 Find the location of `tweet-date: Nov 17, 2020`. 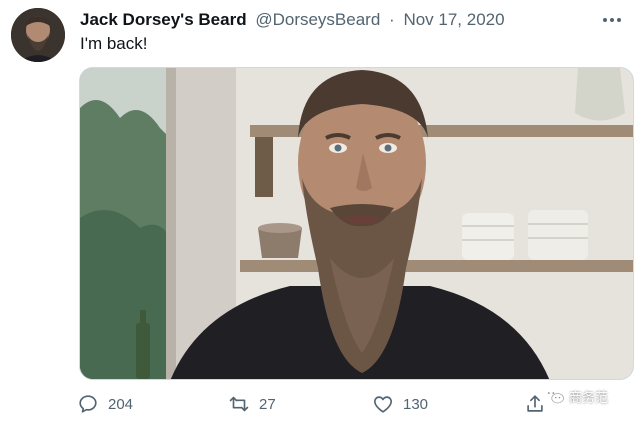

tweet-date: Nov 17, 2020 is located at coordinates (453, 19).